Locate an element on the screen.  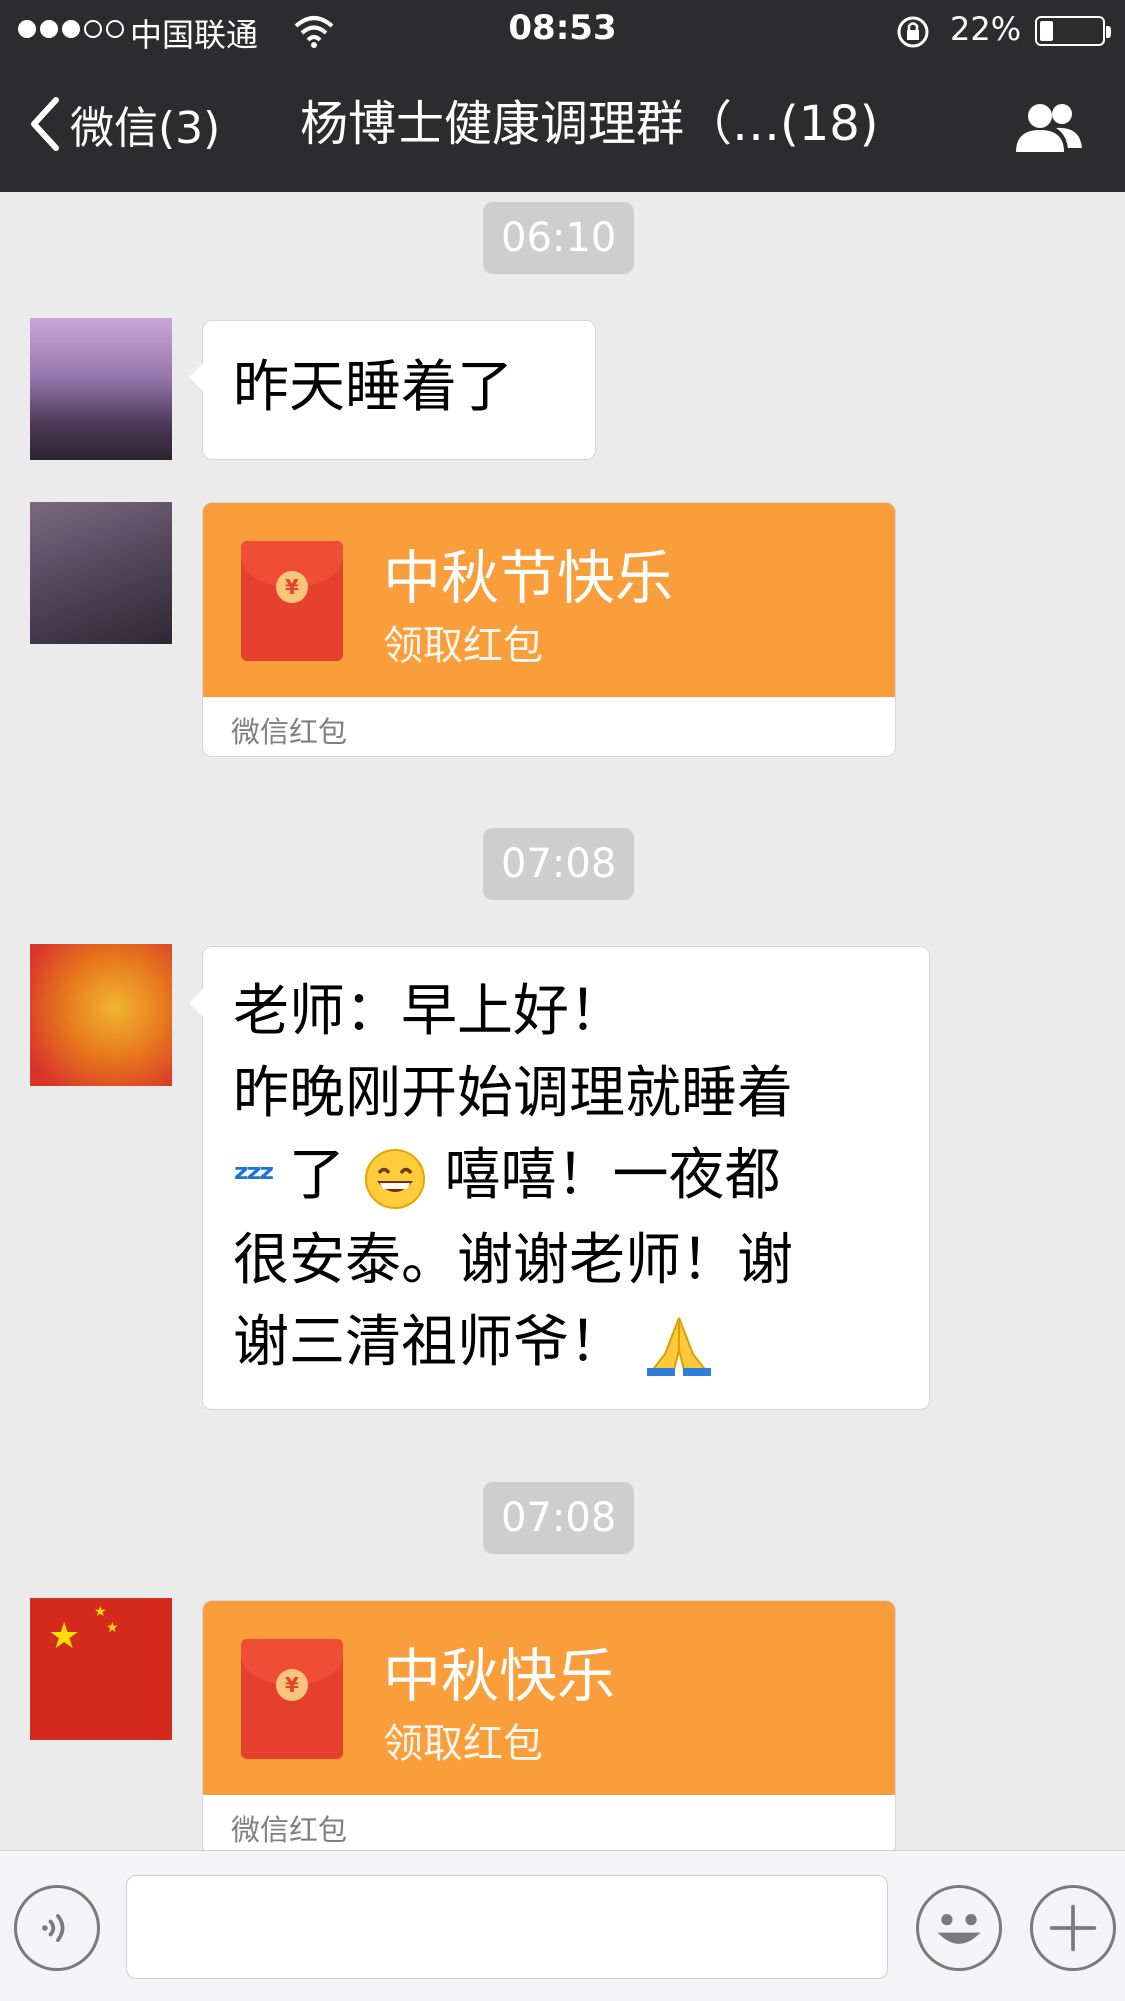
rotation-lock-icon is located at coordinates (913, 32).